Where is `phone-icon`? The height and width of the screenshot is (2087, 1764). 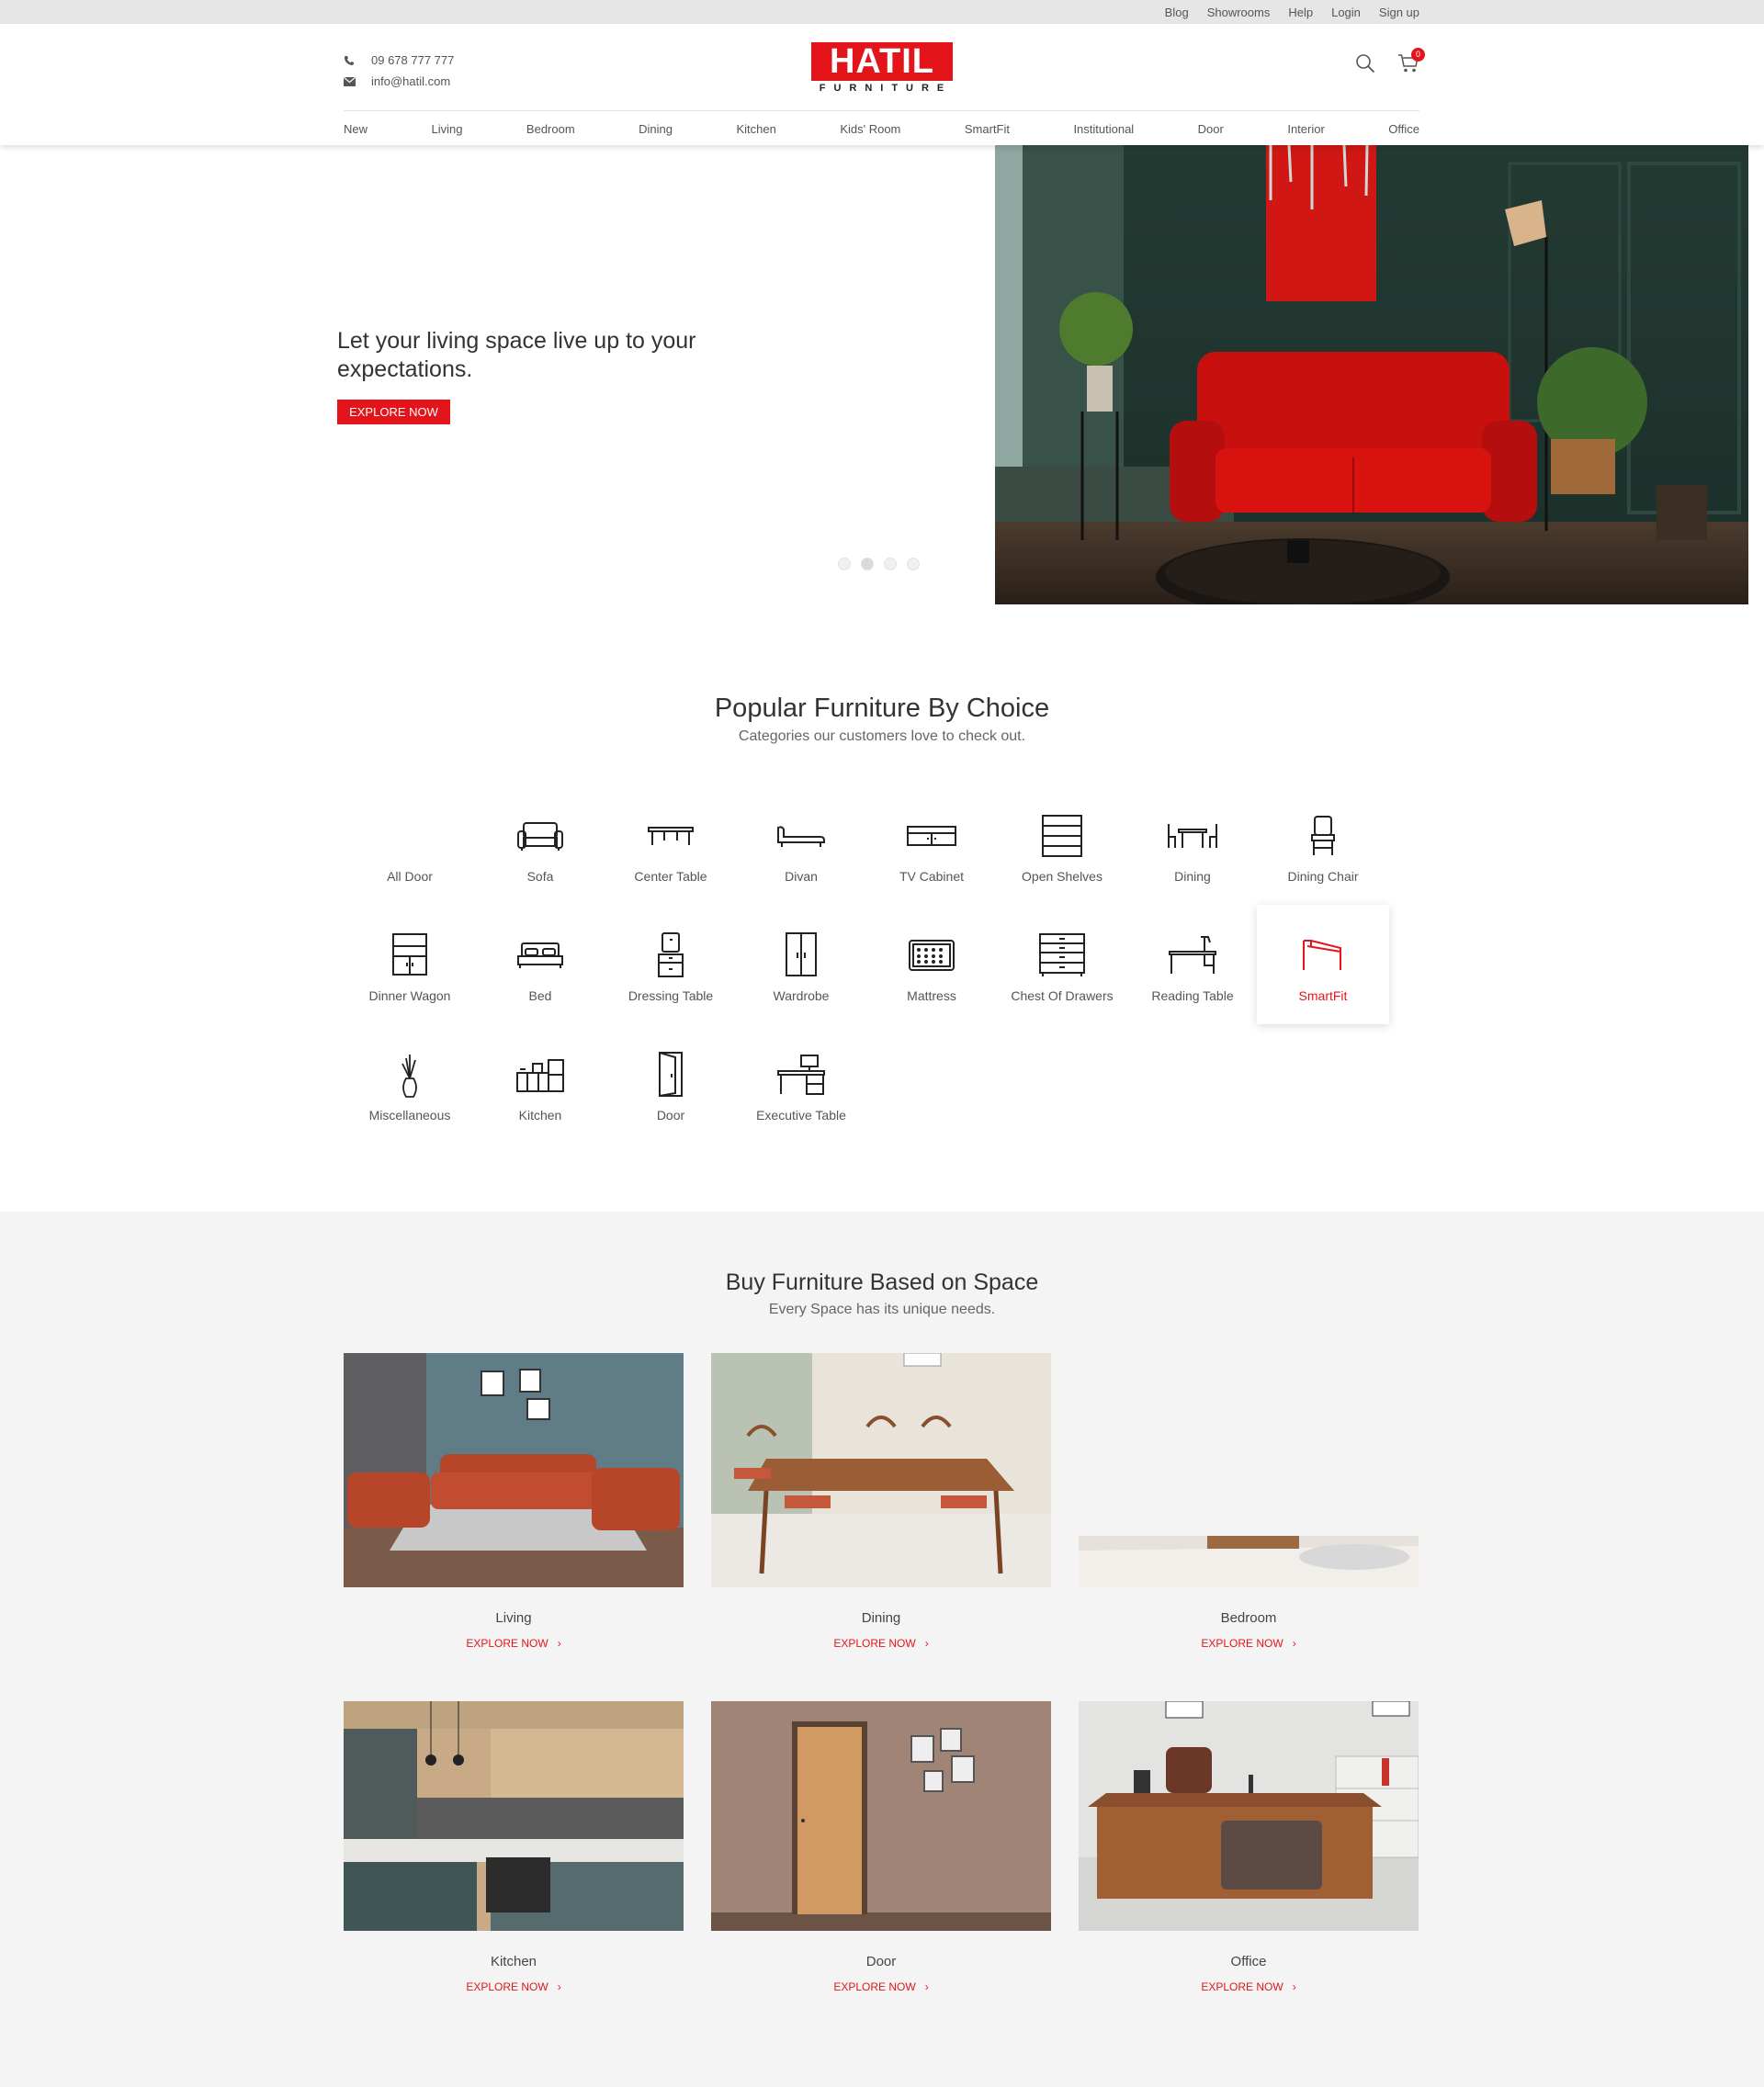 phone-icon is located at coordinates (357, 60).